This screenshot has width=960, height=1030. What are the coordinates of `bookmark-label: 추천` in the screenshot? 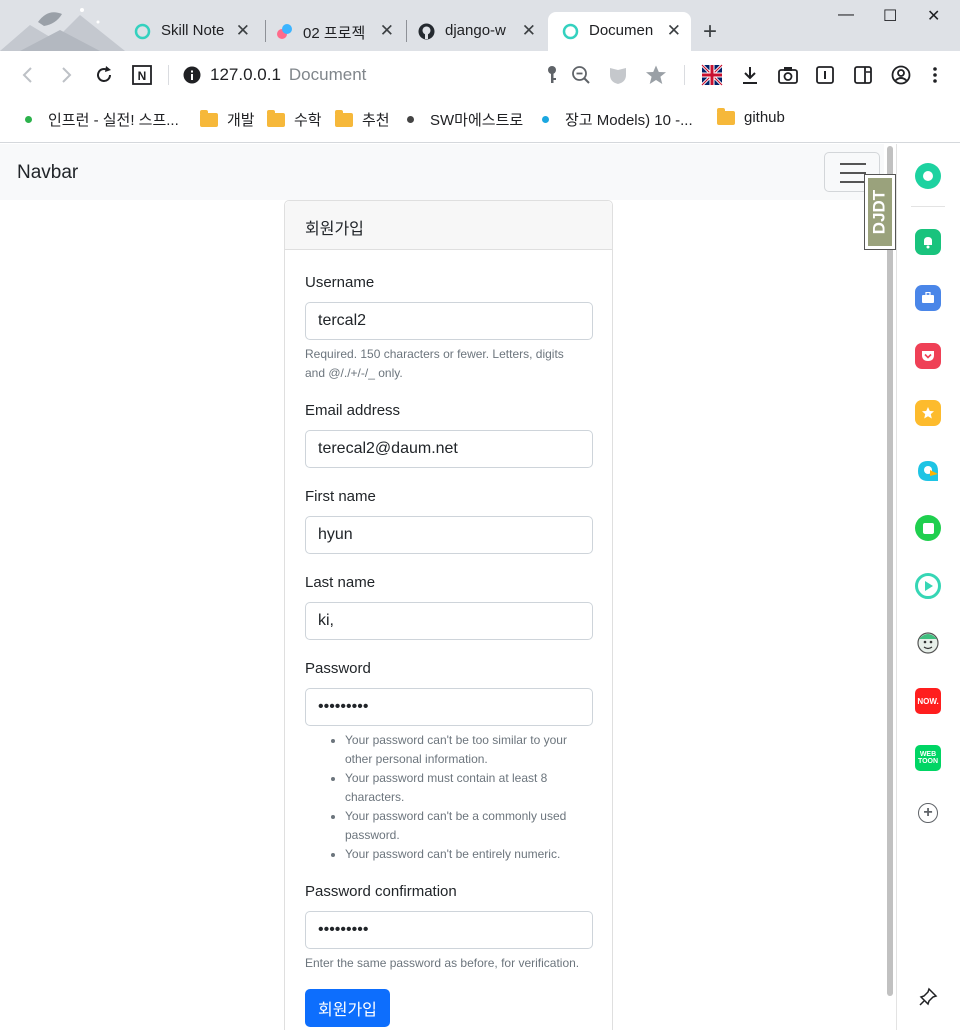 It's located at (376, 120).